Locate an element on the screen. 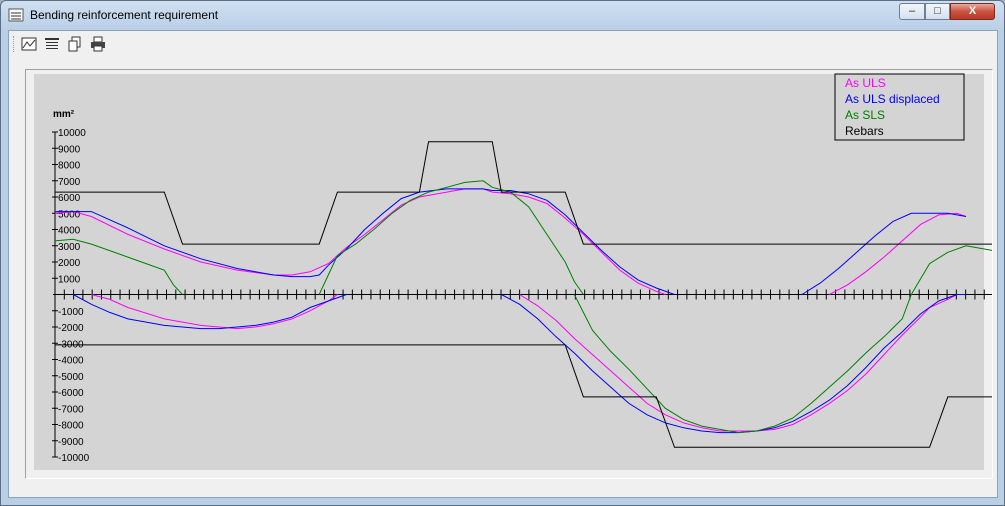 Image resolution: width=1005 pixels, height=506 pixels. copy-icon is located at coordinates (75, 44).